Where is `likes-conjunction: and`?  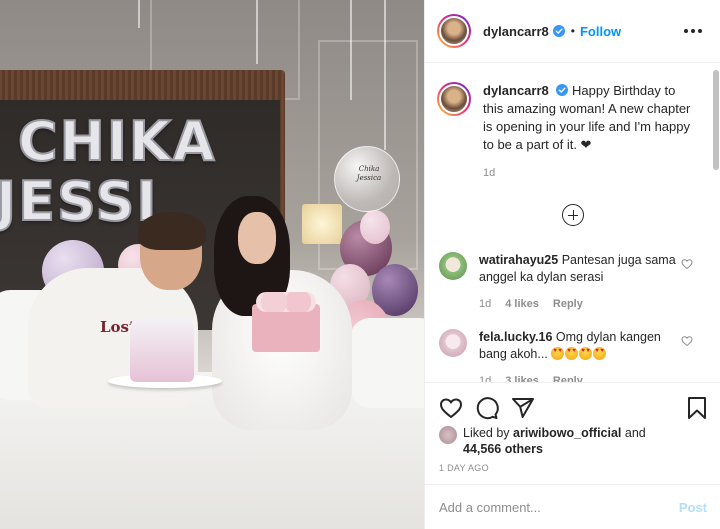
likes-conjunction: and is located at coordinates (635, 433).